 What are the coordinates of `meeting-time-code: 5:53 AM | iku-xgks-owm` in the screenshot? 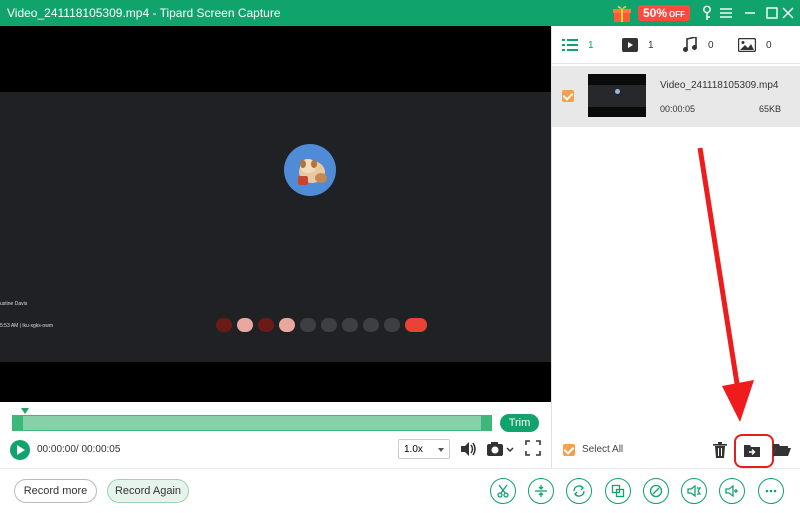 It's located at (26, 326).